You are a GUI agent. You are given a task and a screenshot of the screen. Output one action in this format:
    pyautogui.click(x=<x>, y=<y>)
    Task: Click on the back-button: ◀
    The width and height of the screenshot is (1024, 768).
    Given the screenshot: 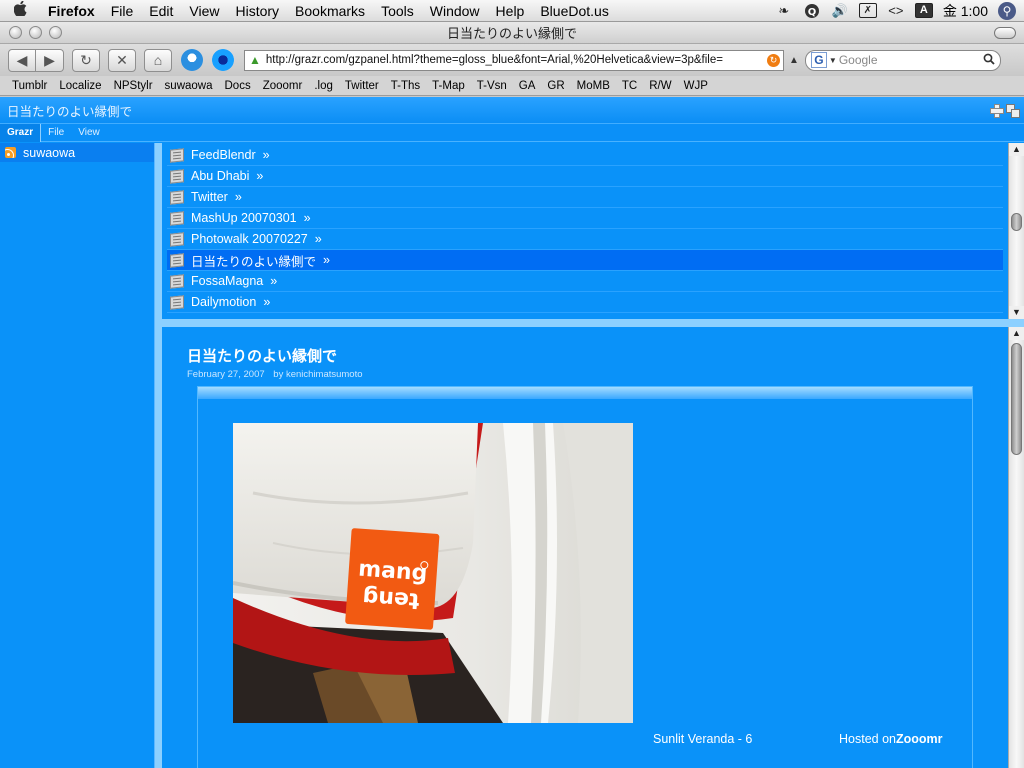 What is the action you would take?
    pyautogui.click(x=22, y=60)
    